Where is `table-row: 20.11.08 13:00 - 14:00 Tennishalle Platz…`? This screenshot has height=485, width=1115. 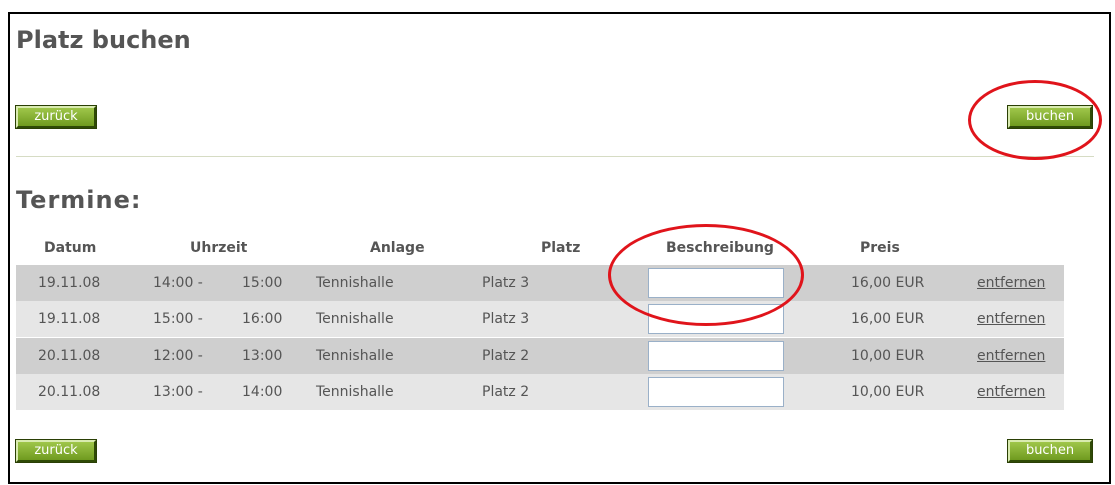
table-row: 20.11.08 13:00 - 14:00 Tennishalle Platz… is located at coordinates (540, 392).